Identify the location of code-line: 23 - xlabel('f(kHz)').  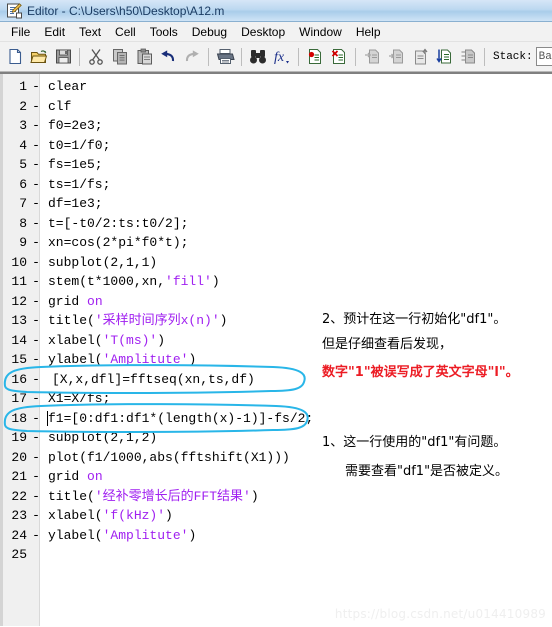
(276, 516).